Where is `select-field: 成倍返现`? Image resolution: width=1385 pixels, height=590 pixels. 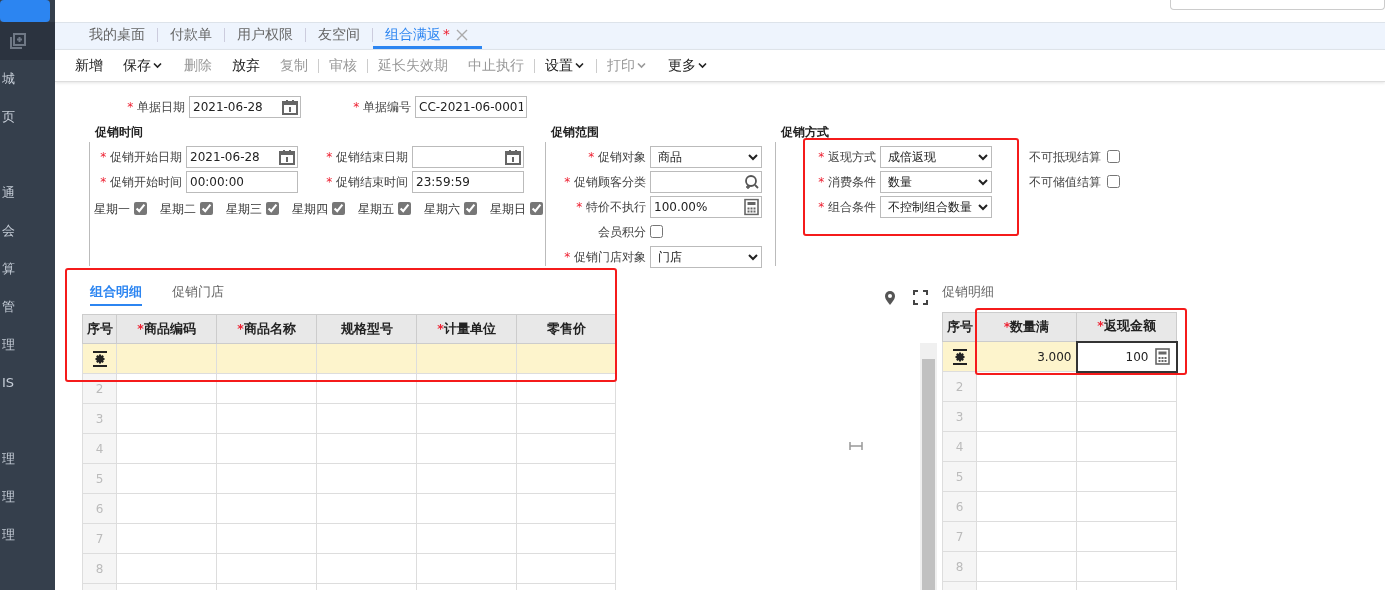 select-field: 成倍返现 is located at coordinates (936, 156).